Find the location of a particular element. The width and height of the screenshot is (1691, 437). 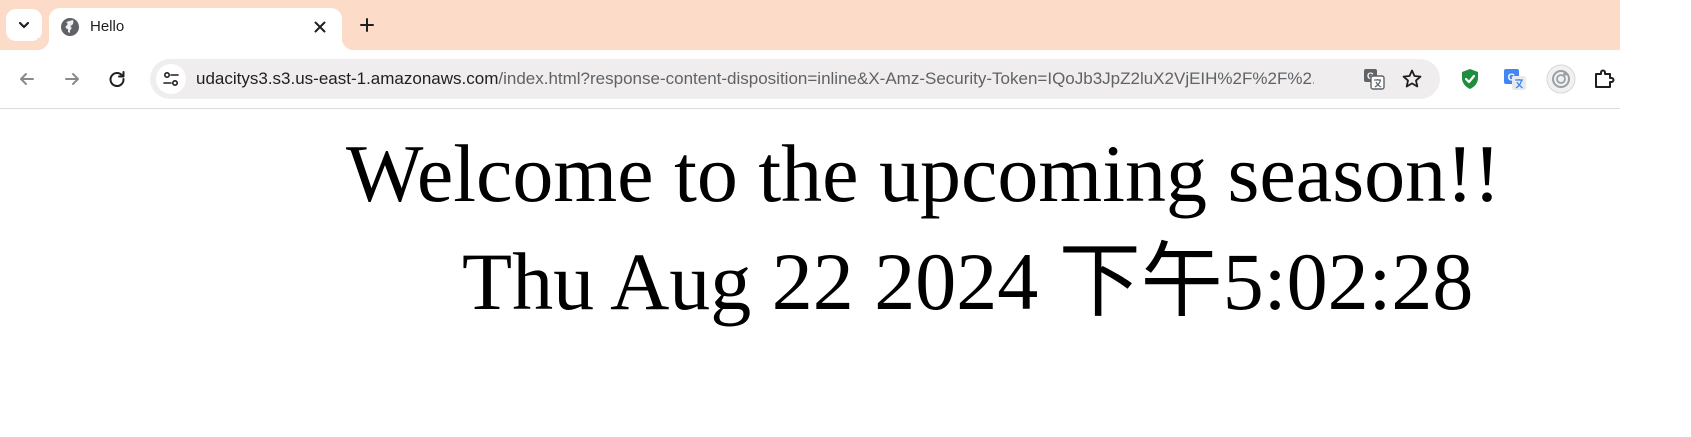

window-edge-blank is located at coordinates (1655, 218).